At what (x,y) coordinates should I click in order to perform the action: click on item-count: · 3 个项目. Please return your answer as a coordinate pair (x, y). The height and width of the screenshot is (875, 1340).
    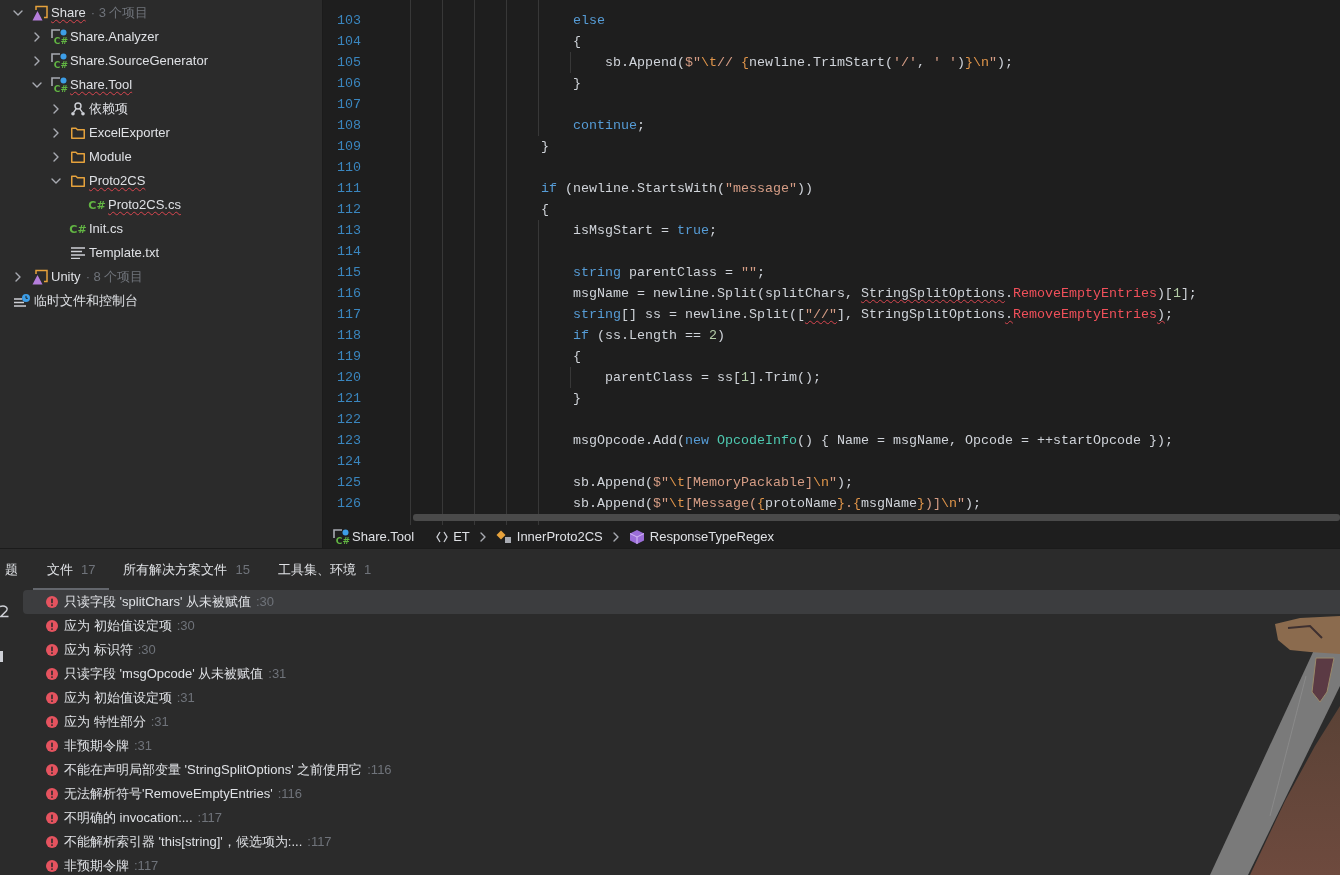
    Looking at the image, I should click on (119, 13).